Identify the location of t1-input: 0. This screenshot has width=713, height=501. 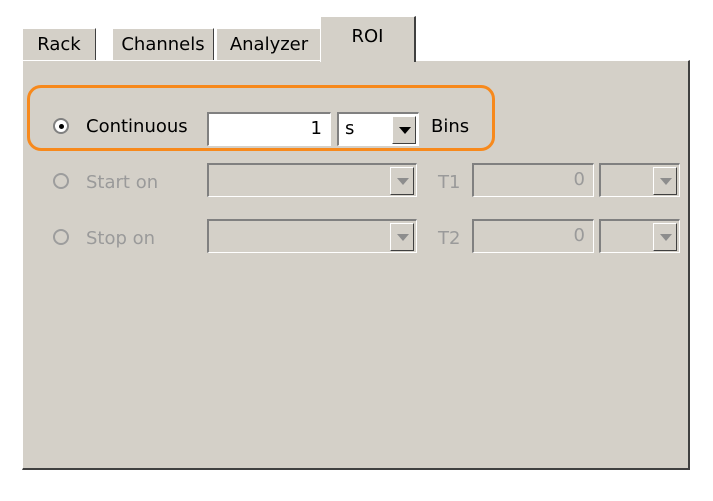
(533, 180).